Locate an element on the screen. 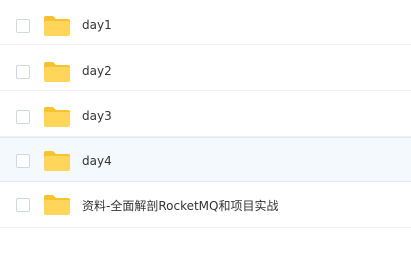 The height and width of the screenshot is (275, 411). file-name: day3 is located at coordinates (97, 116).